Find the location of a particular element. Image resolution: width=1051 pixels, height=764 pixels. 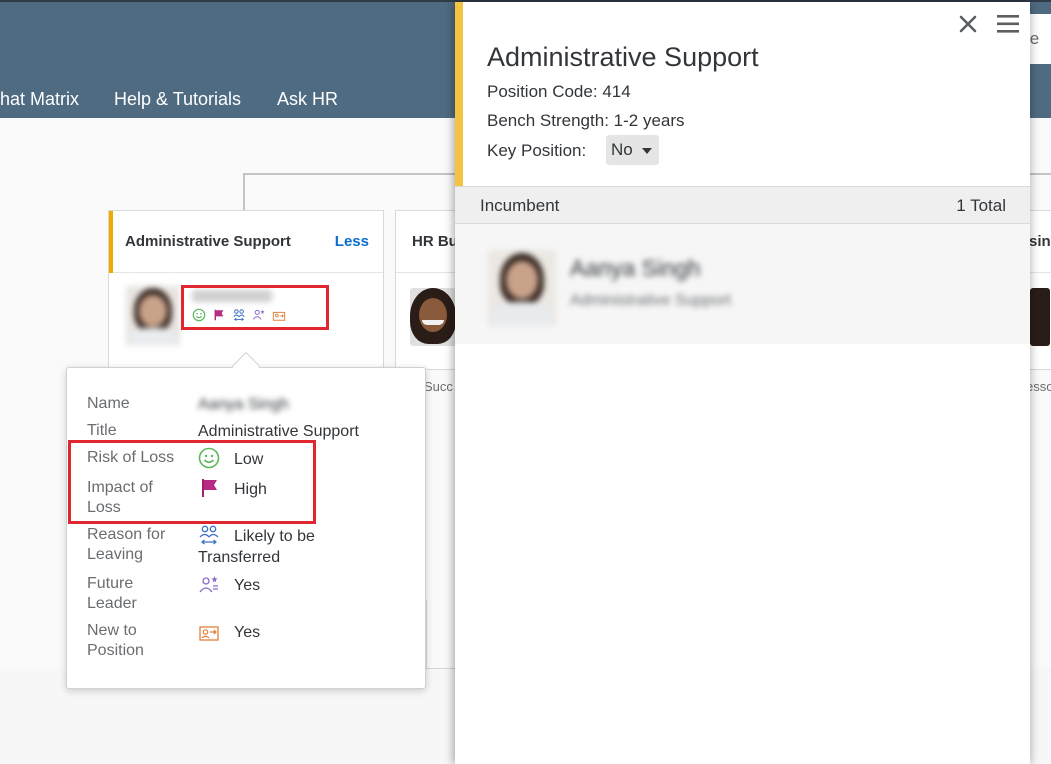

card-header: Administrative Support Less is located at coordinates (246, 242).